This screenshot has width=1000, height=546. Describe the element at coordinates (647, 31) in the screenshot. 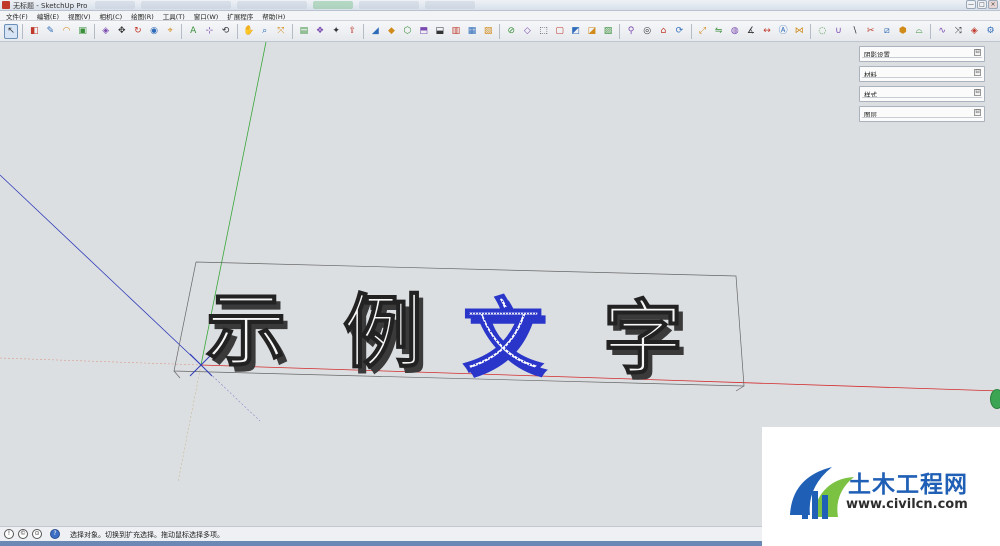

I see `look-icon: ◎` at that location.